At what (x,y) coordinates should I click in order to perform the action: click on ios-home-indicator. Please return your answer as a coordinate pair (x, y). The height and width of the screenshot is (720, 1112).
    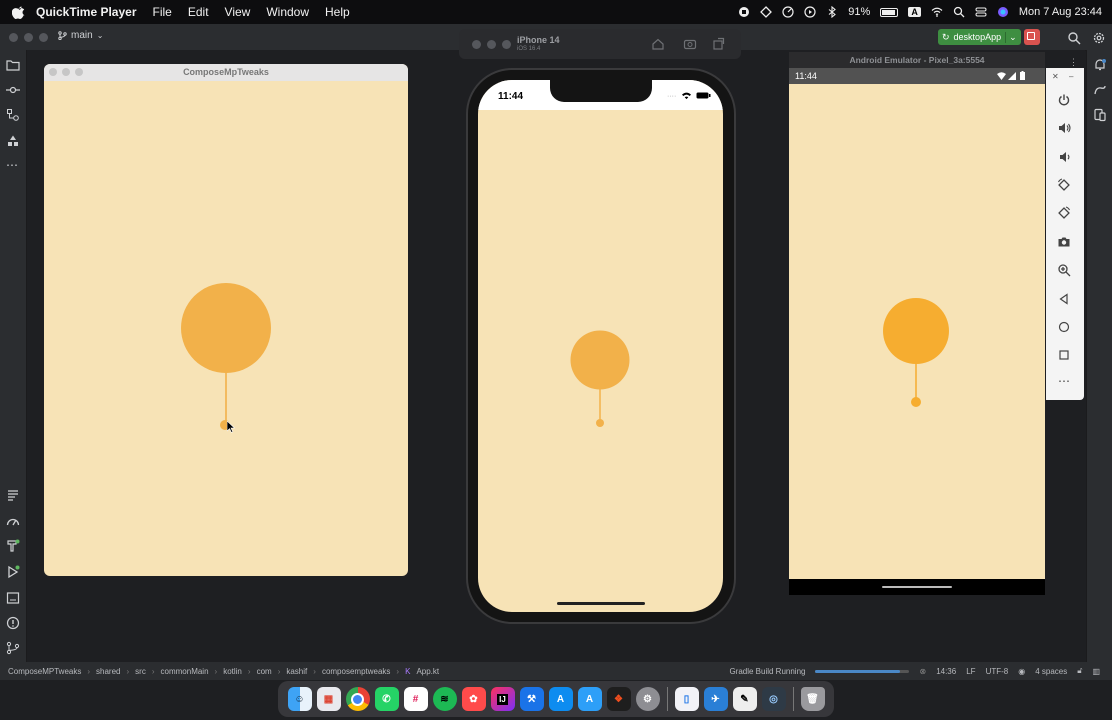
    Looking at the image, I should click on (601, 603).